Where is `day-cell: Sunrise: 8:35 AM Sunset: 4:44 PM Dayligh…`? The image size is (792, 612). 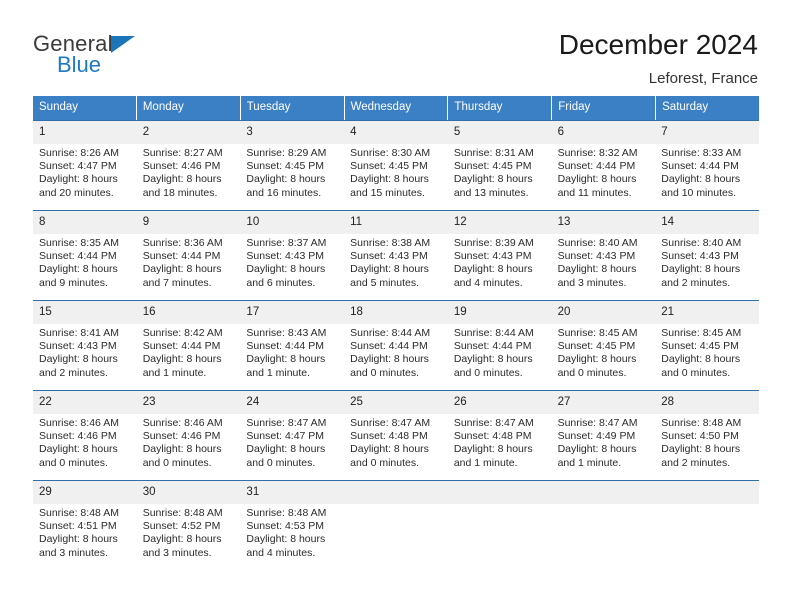 day-cell: Sunrise: 8:35 AM Sunset: 4:44 PM Dayligh… is located at coordinates (85, 267).